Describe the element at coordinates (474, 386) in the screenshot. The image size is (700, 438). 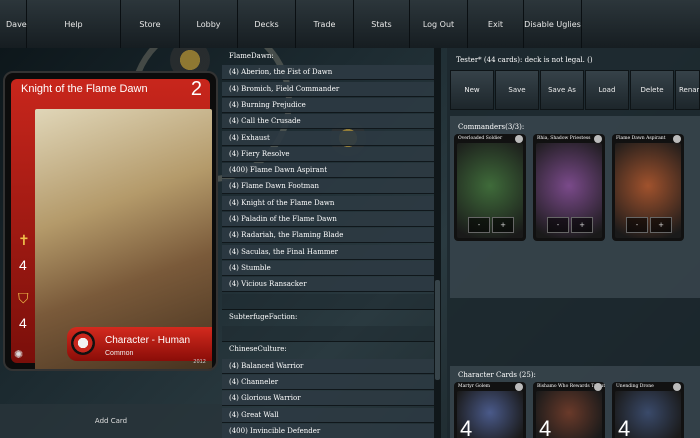
I see `character-card-name: Martyr Golem` at that location.